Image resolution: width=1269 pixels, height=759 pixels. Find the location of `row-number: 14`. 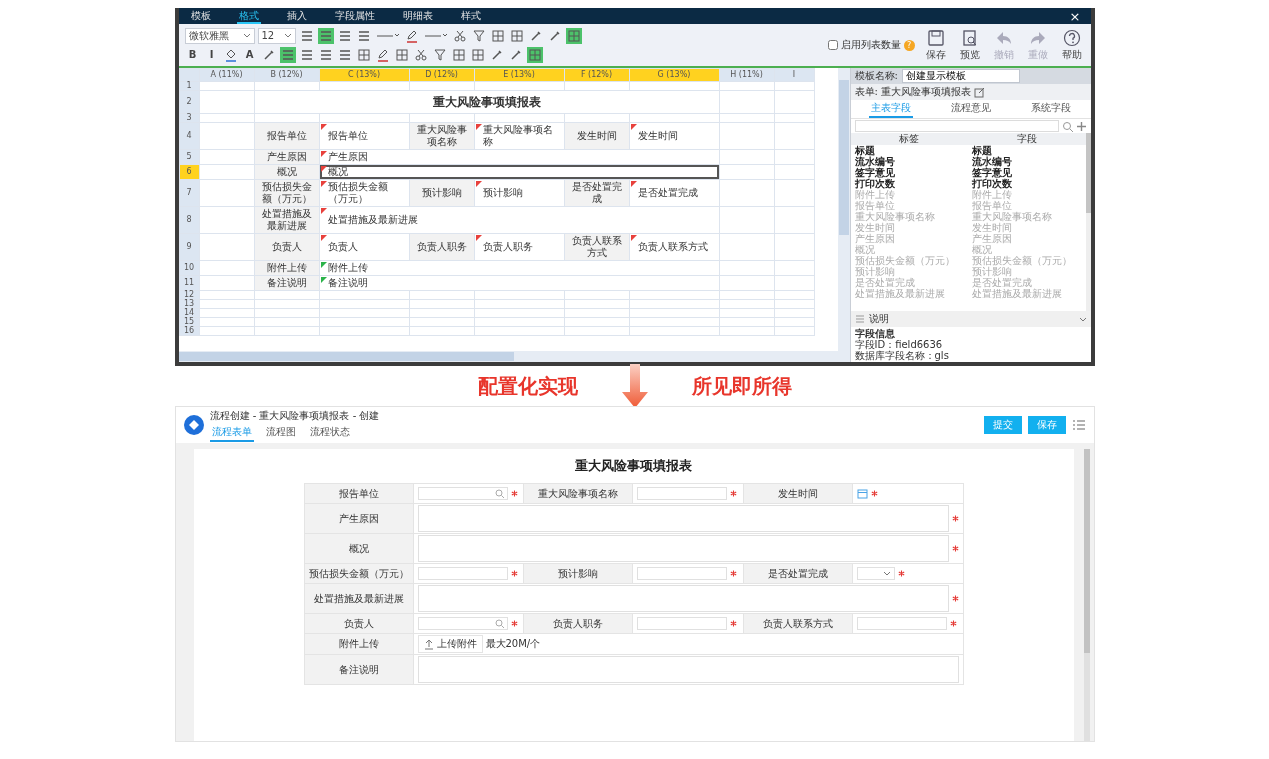

row-number: 14 is located at coordinates (189, 313).